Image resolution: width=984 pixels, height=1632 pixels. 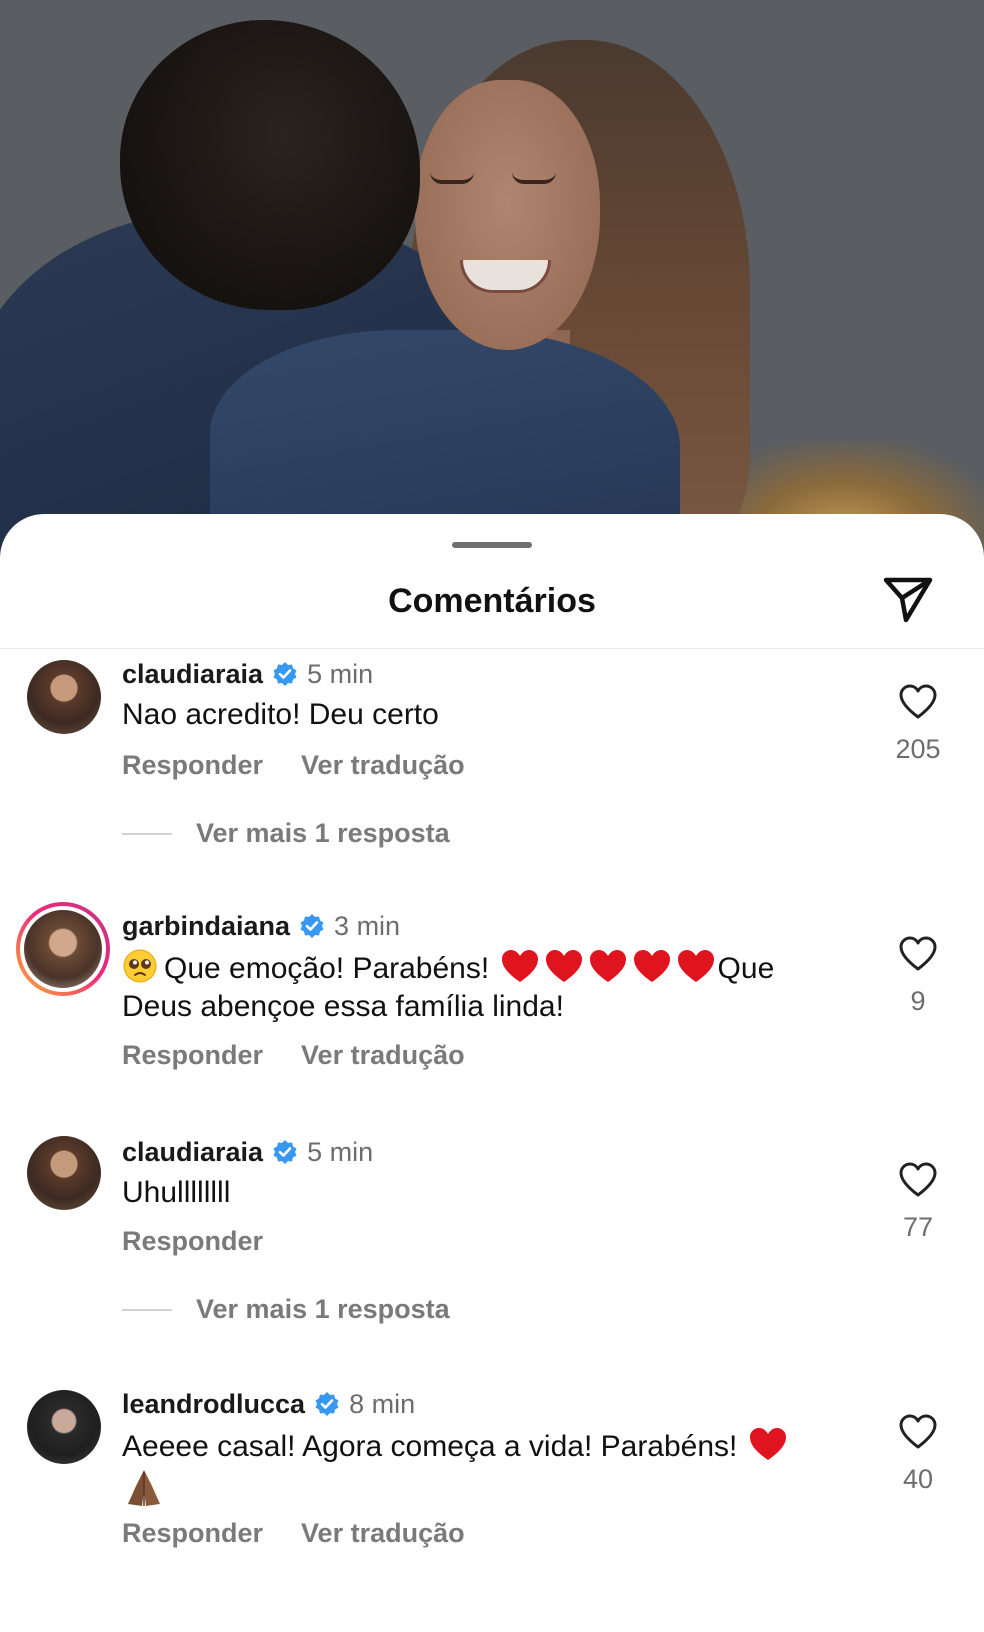 What do you see at coordinates (492, 601) in the screenshot?
I see `sheet-title: Comentários` at bounding box center [492, 601].